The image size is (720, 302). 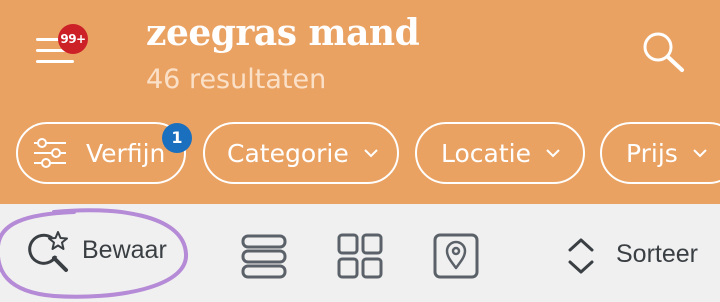 I want to click on results-count: 46 resultaten, so click(x=236, y=79).